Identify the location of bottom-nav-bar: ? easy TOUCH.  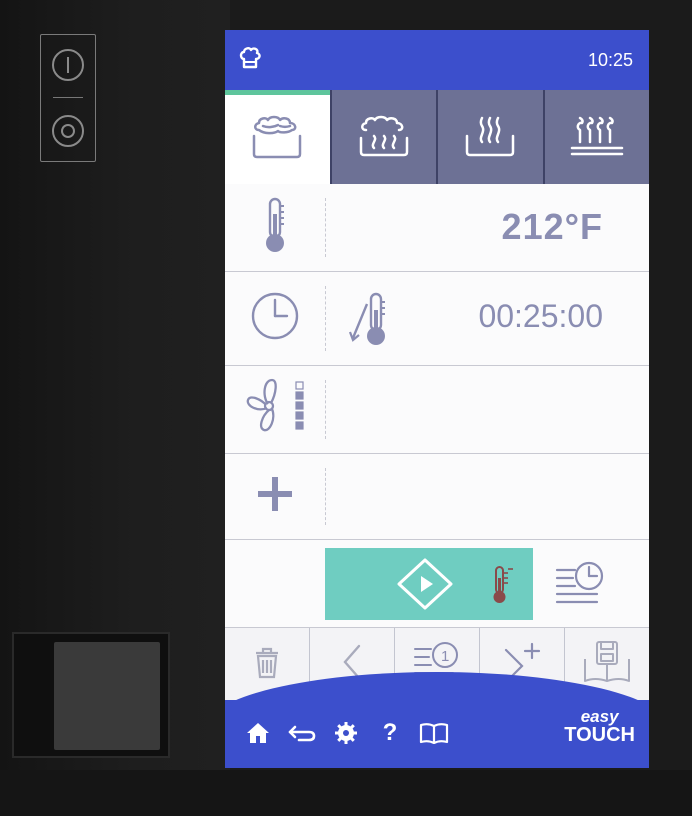
(437, 720).